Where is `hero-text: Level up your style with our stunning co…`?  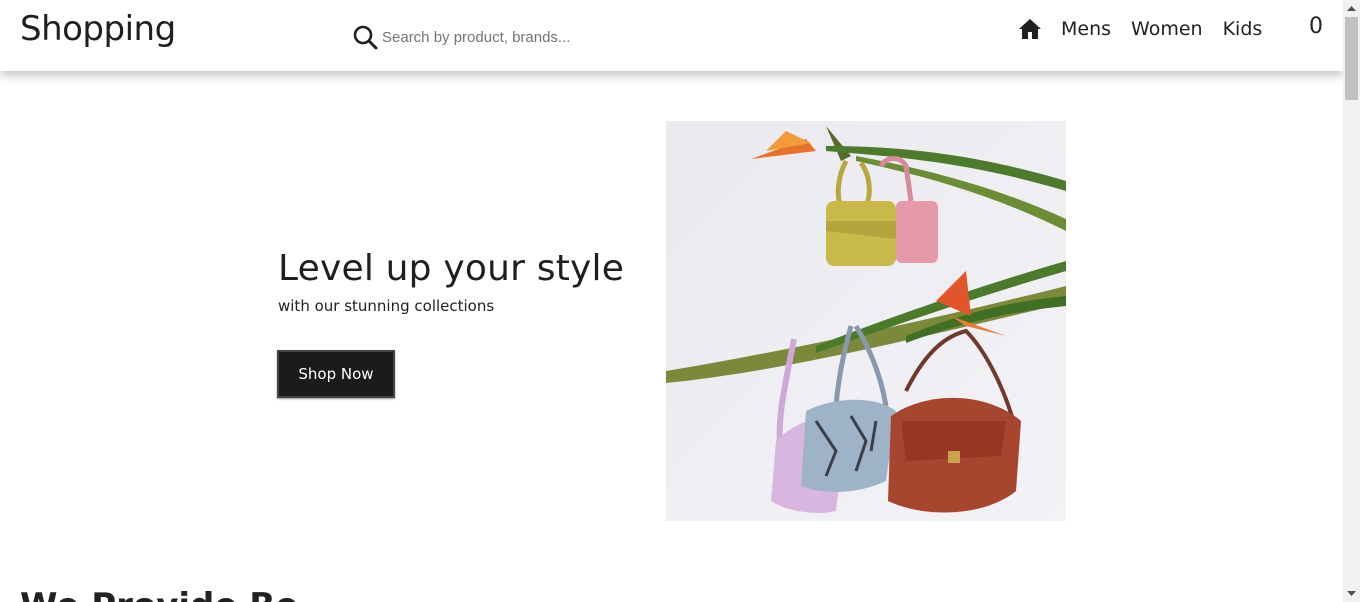
hero-text: Level up your style with our stunning co… is located at coordinates (451, 281).